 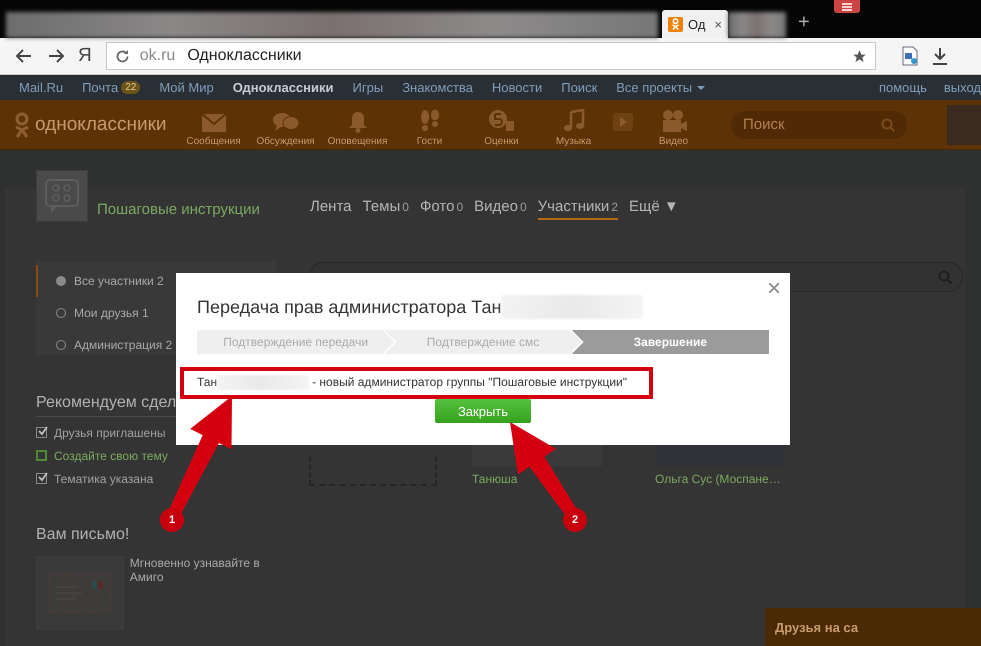 I want to click on success-message: - новый администратор группы "Пошаговые инструкции", so click(x=470, y=382).